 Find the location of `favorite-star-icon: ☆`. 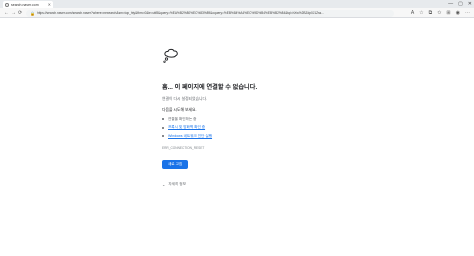

favorite-star-icon: ☆ is located at coordinates (421, 13).